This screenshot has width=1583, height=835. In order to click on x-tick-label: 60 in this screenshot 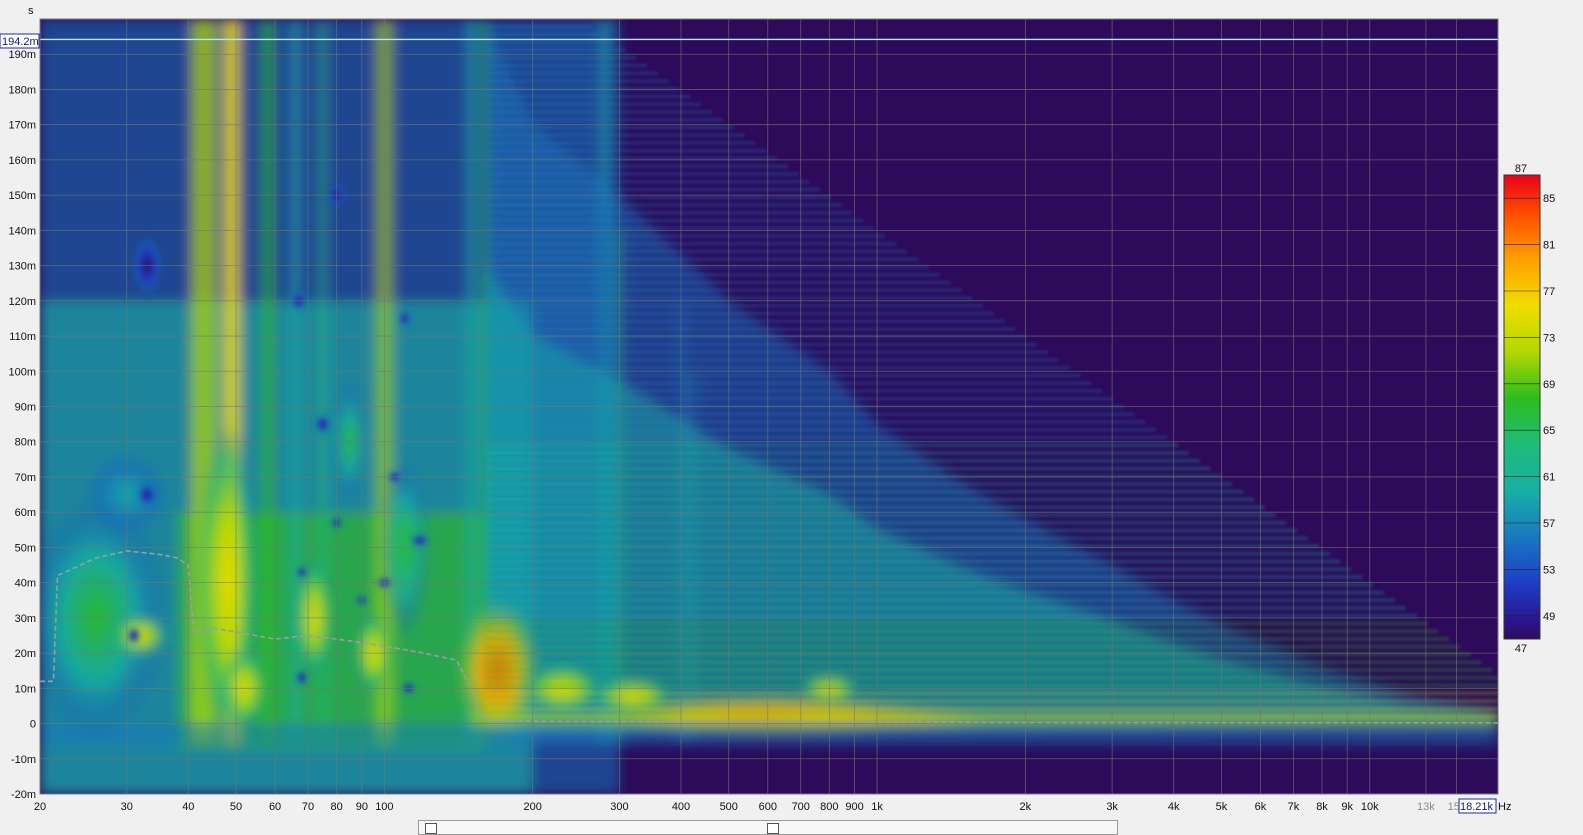, I will do `click(275, 807)`.